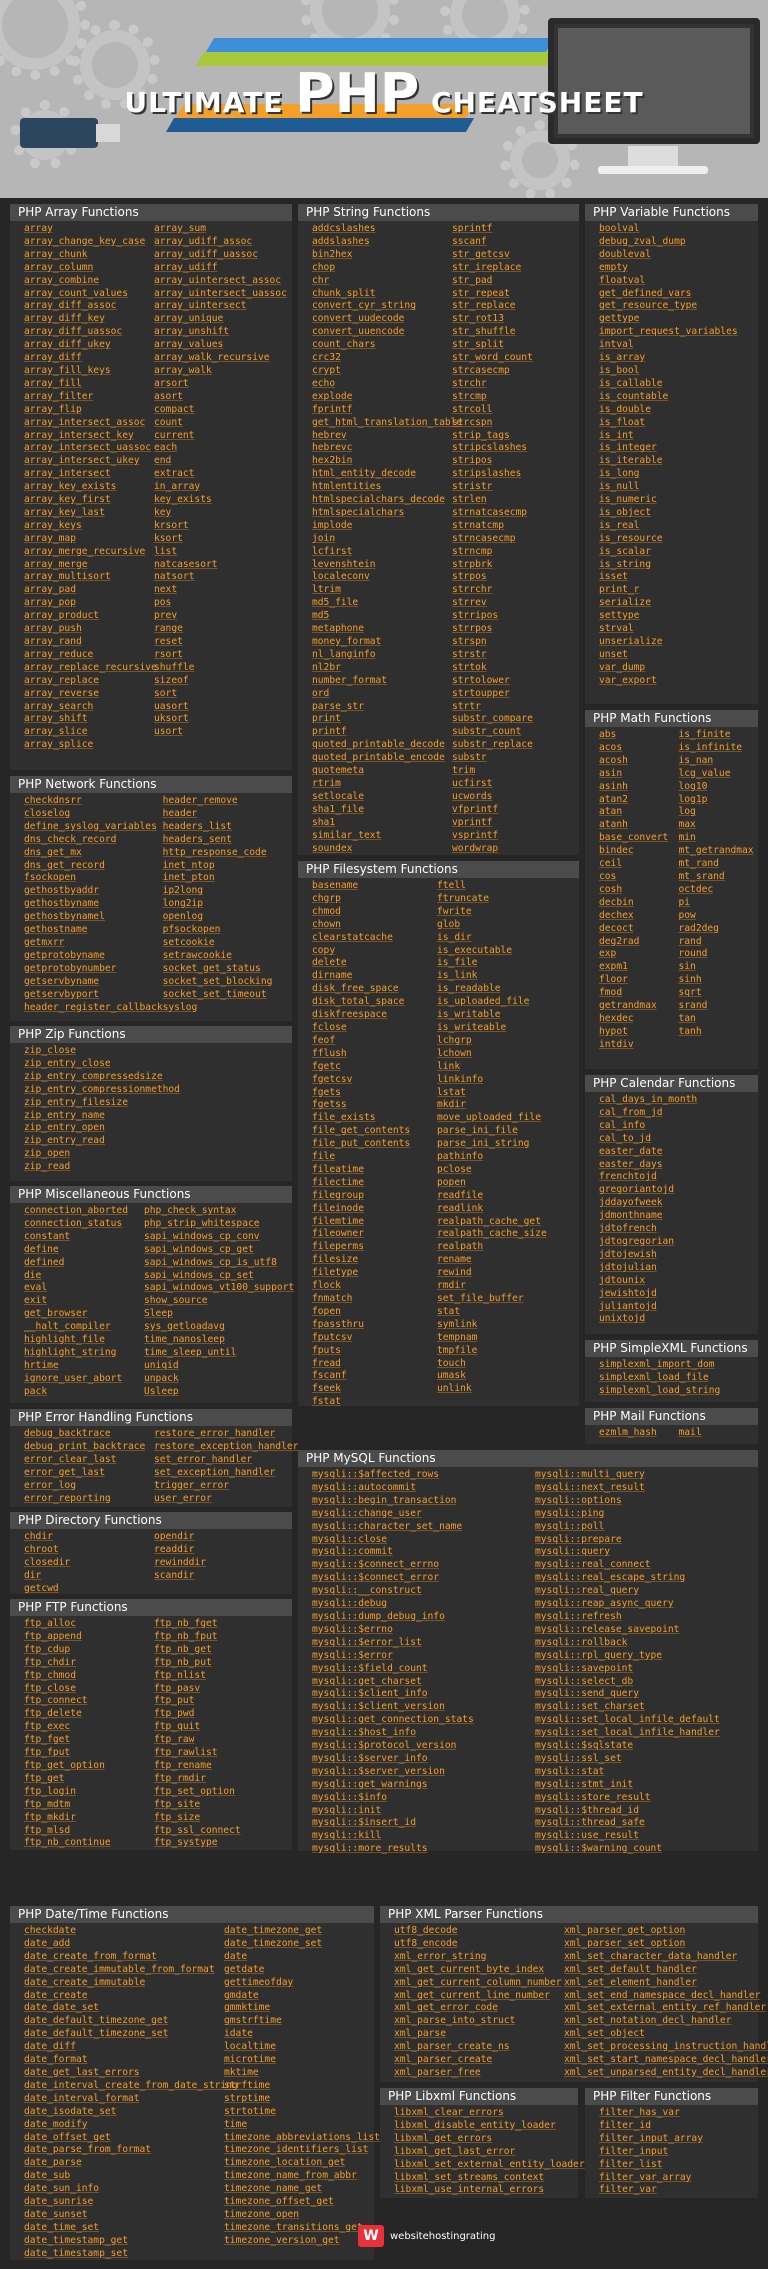 This screenshot has height=2269, width=768. I want to click on function-link: utf8_encode, so click(479, 1944).